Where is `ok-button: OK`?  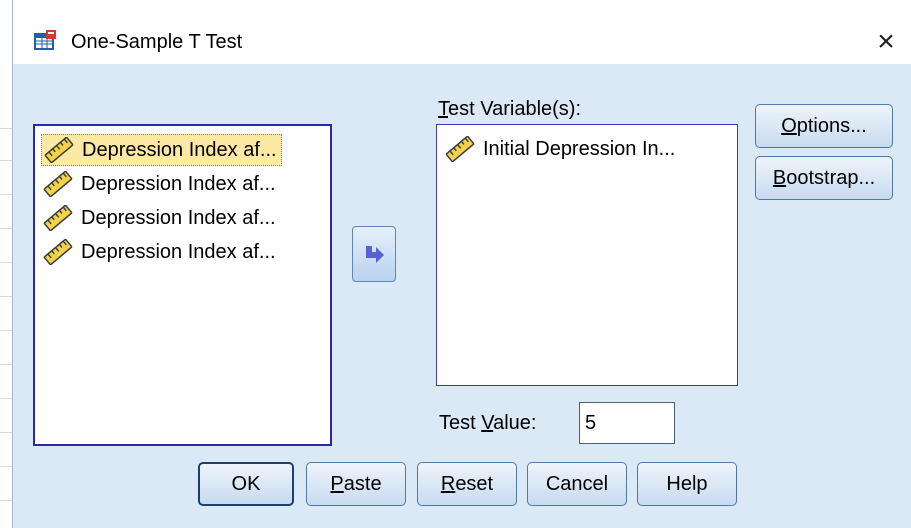
ok-button: OK is located at coordinates (246, 484).